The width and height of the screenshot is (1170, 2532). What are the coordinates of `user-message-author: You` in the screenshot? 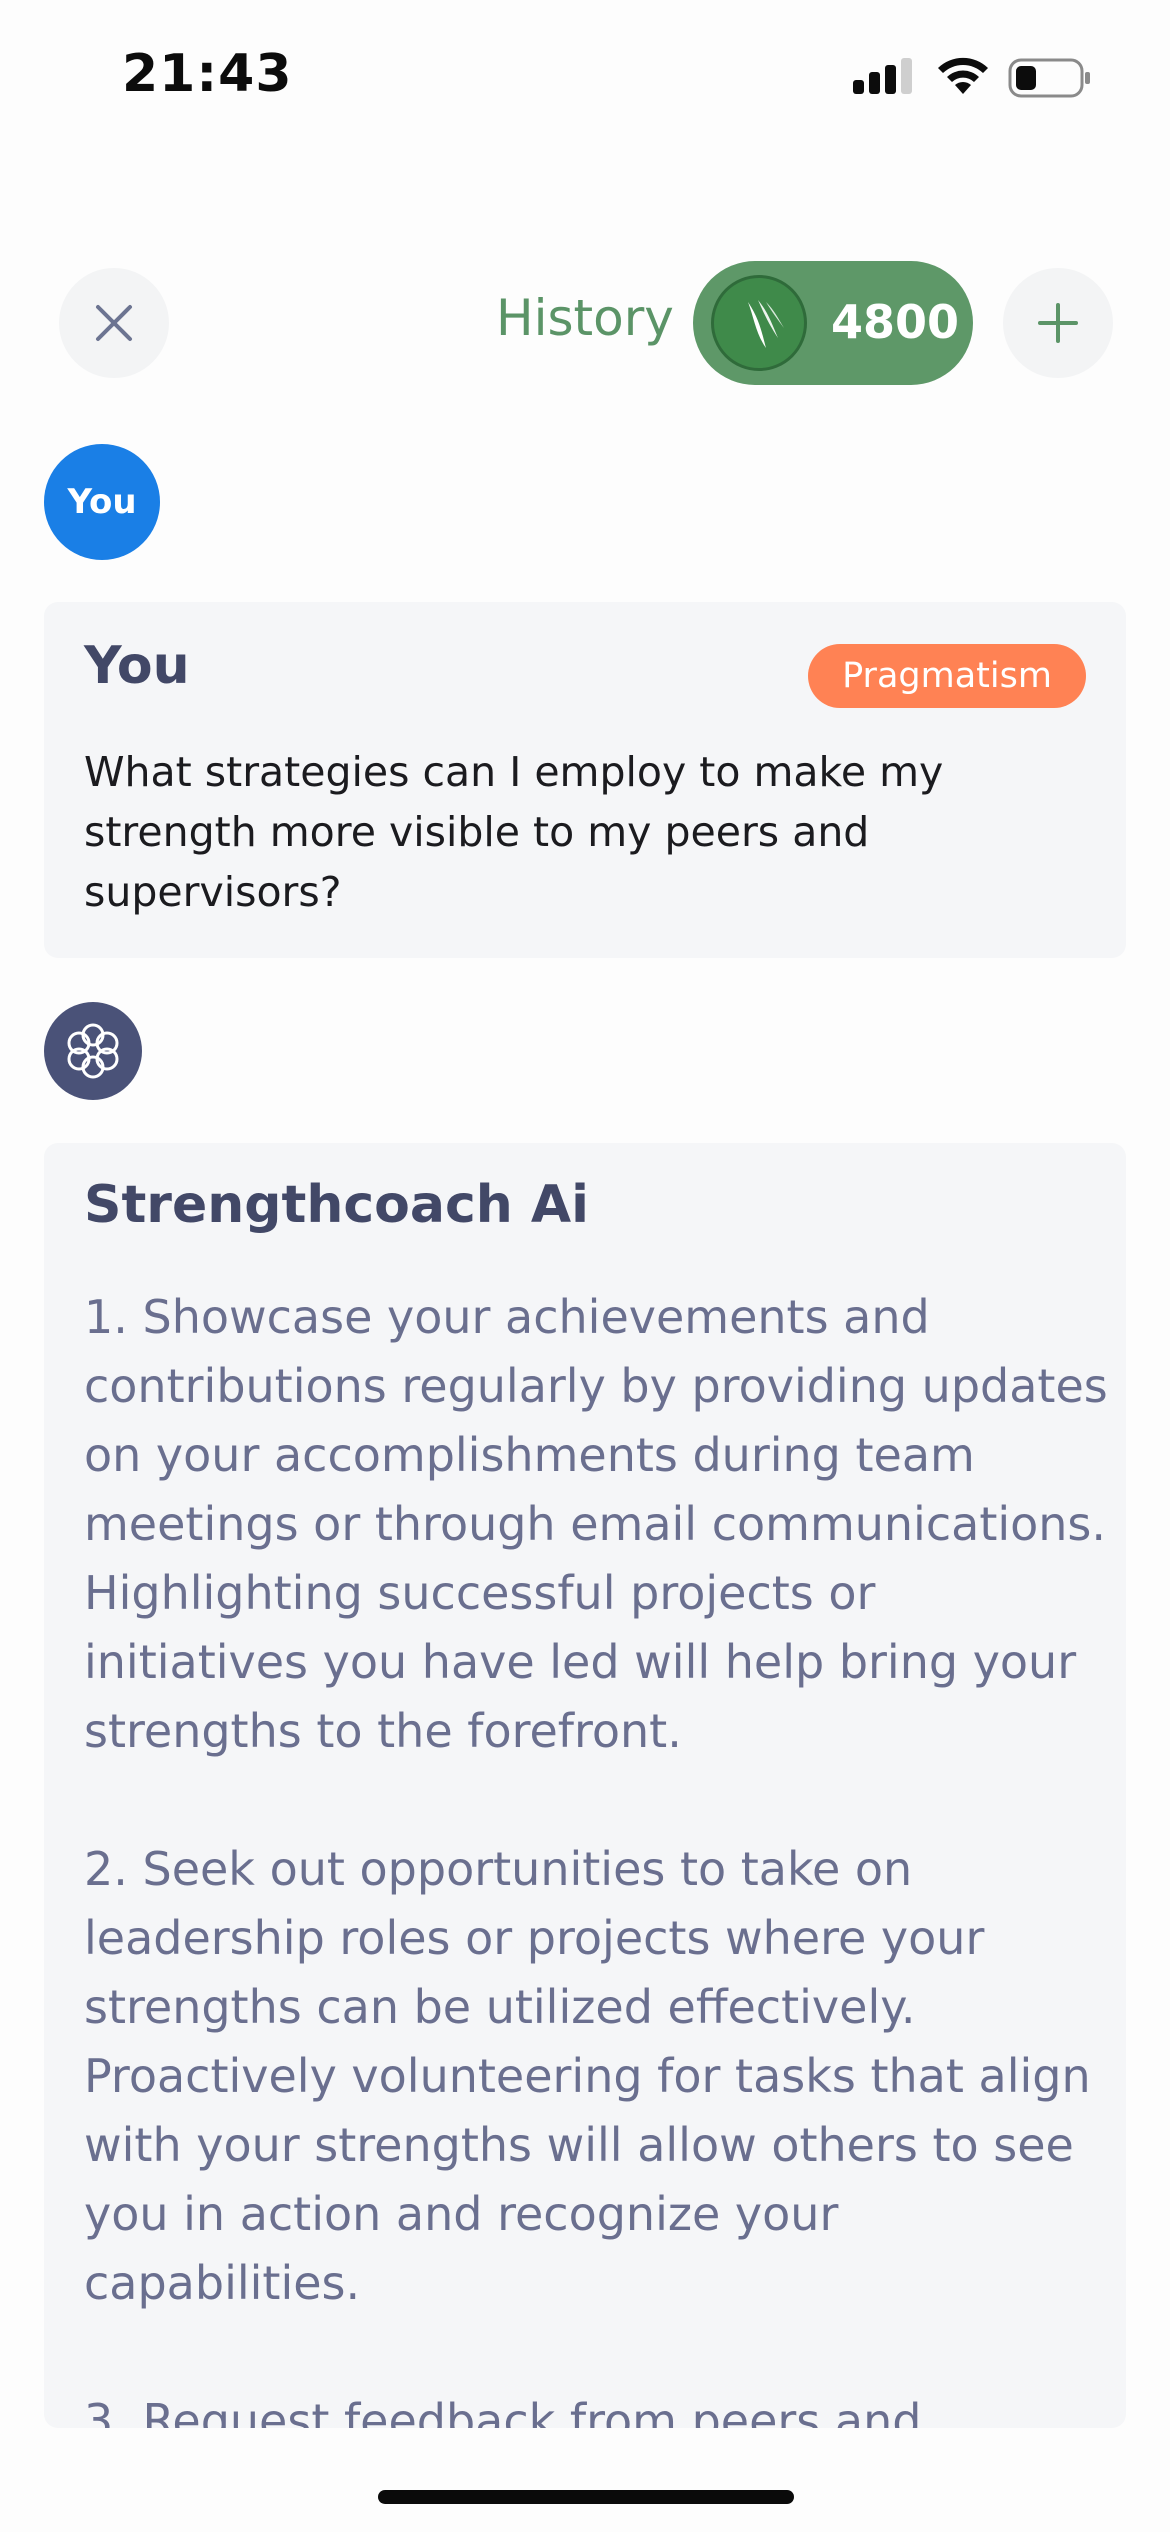 It's located at (137, 666).